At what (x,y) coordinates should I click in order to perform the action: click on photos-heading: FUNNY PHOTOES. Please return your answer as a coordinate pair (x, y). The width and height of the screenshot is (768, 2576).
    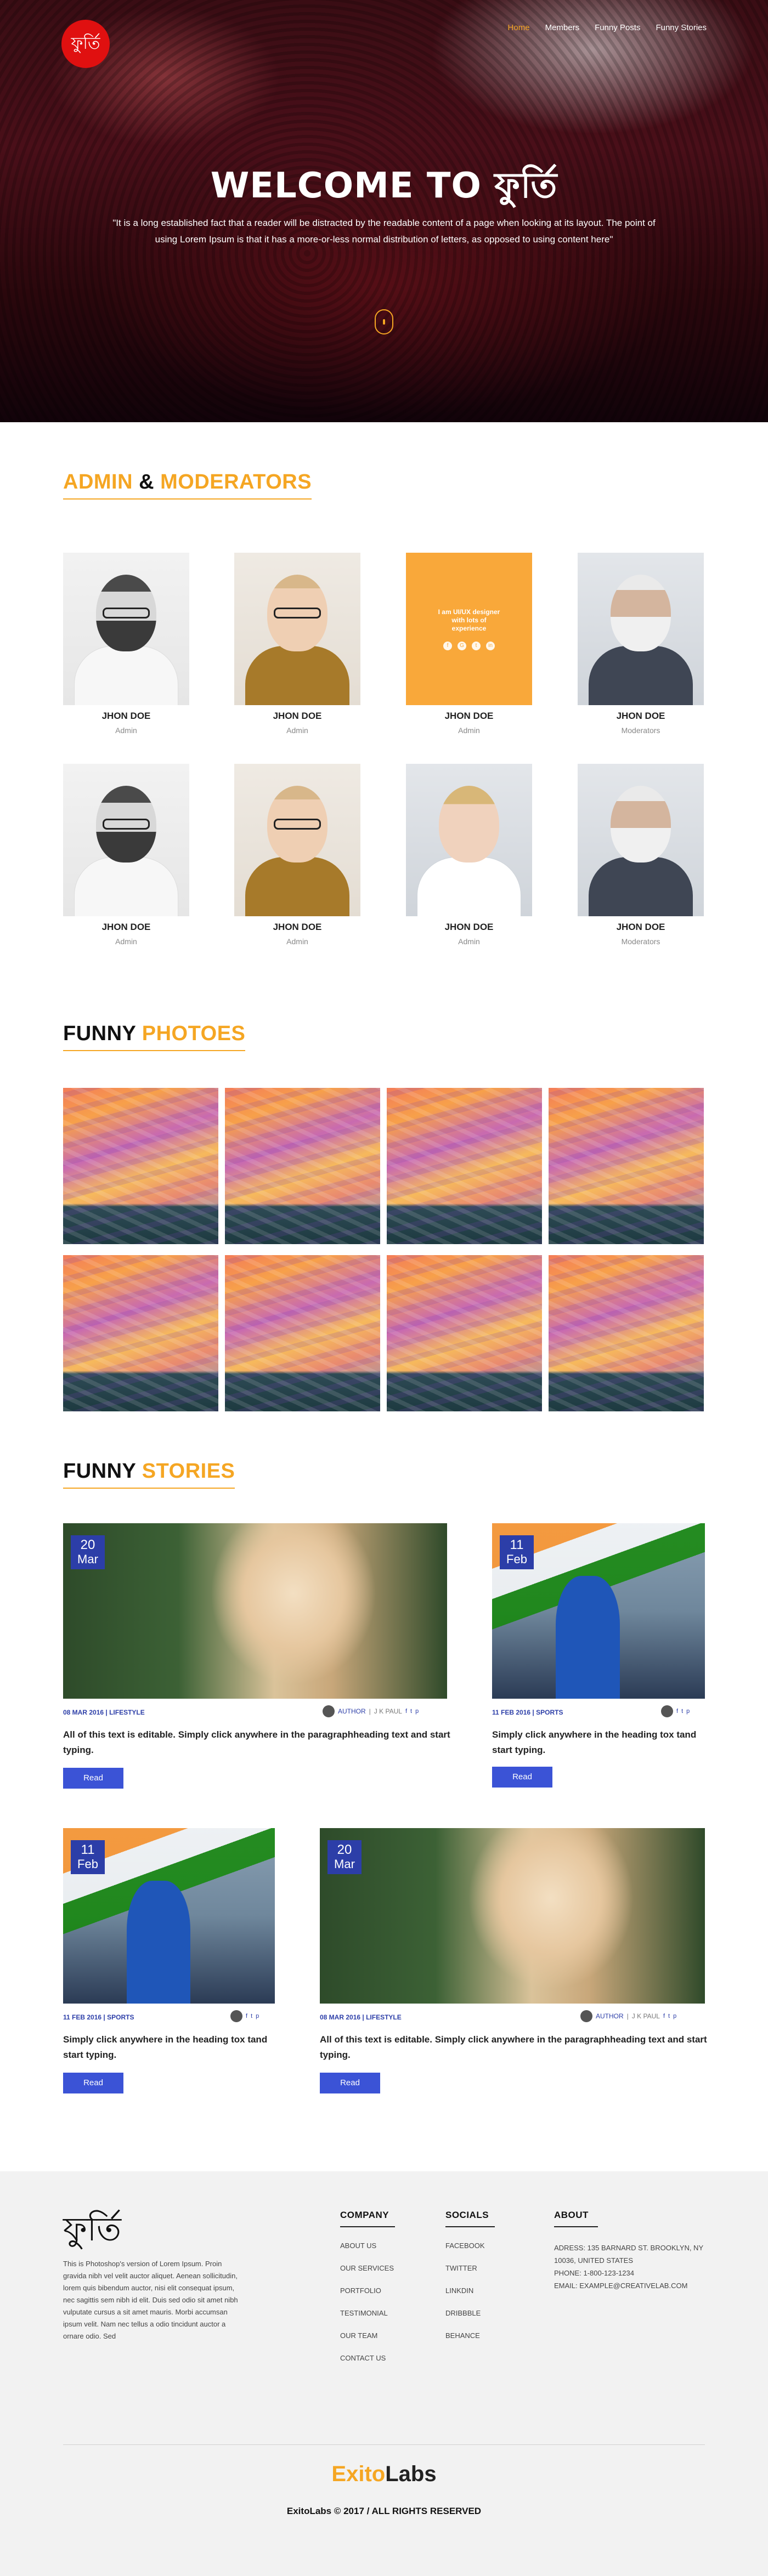
    Looking at the image, I should click on (154, 1036).